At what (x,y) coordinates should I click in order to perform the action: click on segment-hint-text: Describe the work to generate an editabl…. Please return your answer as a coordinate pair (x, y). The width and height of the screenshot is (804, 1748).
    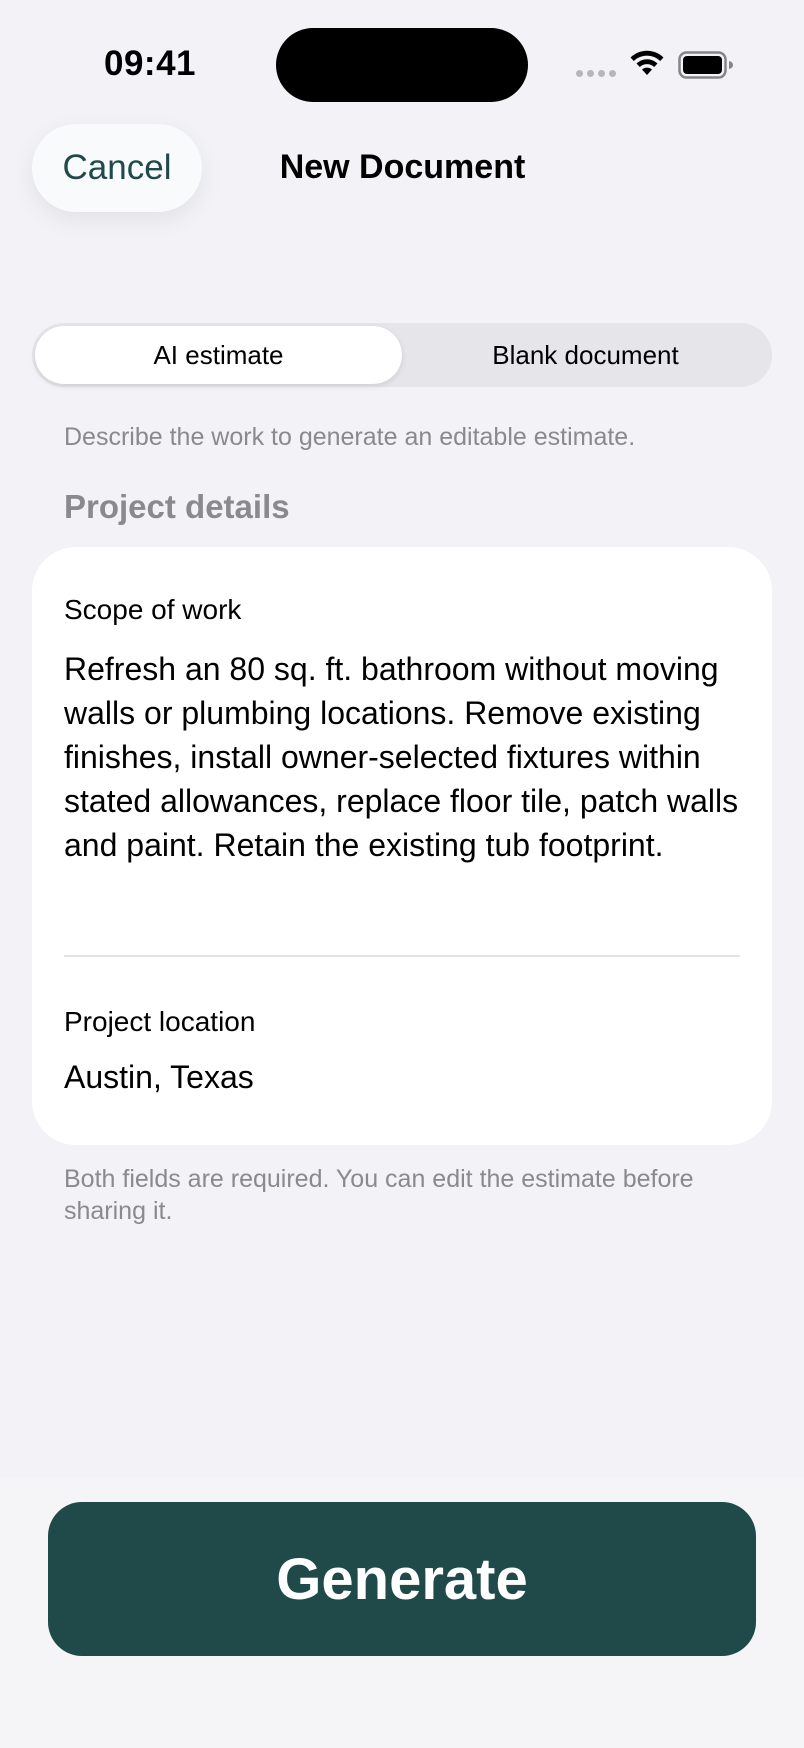
    Looking at the image, I should click on (350, 437).